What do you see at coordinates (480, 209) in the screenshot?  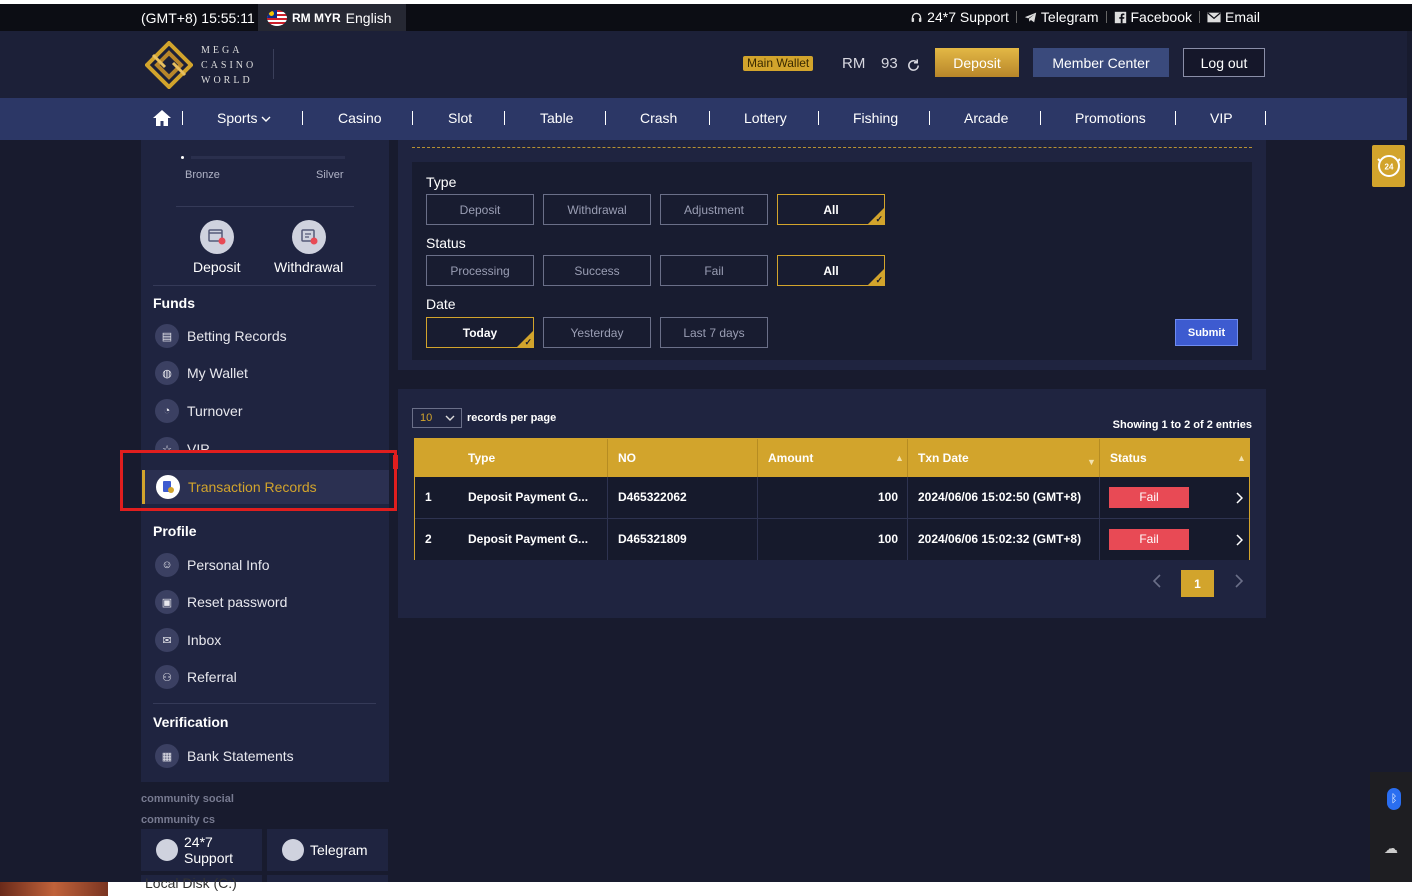 I see `type-deposit-option: Deposit` at bounding box center [480, 209].